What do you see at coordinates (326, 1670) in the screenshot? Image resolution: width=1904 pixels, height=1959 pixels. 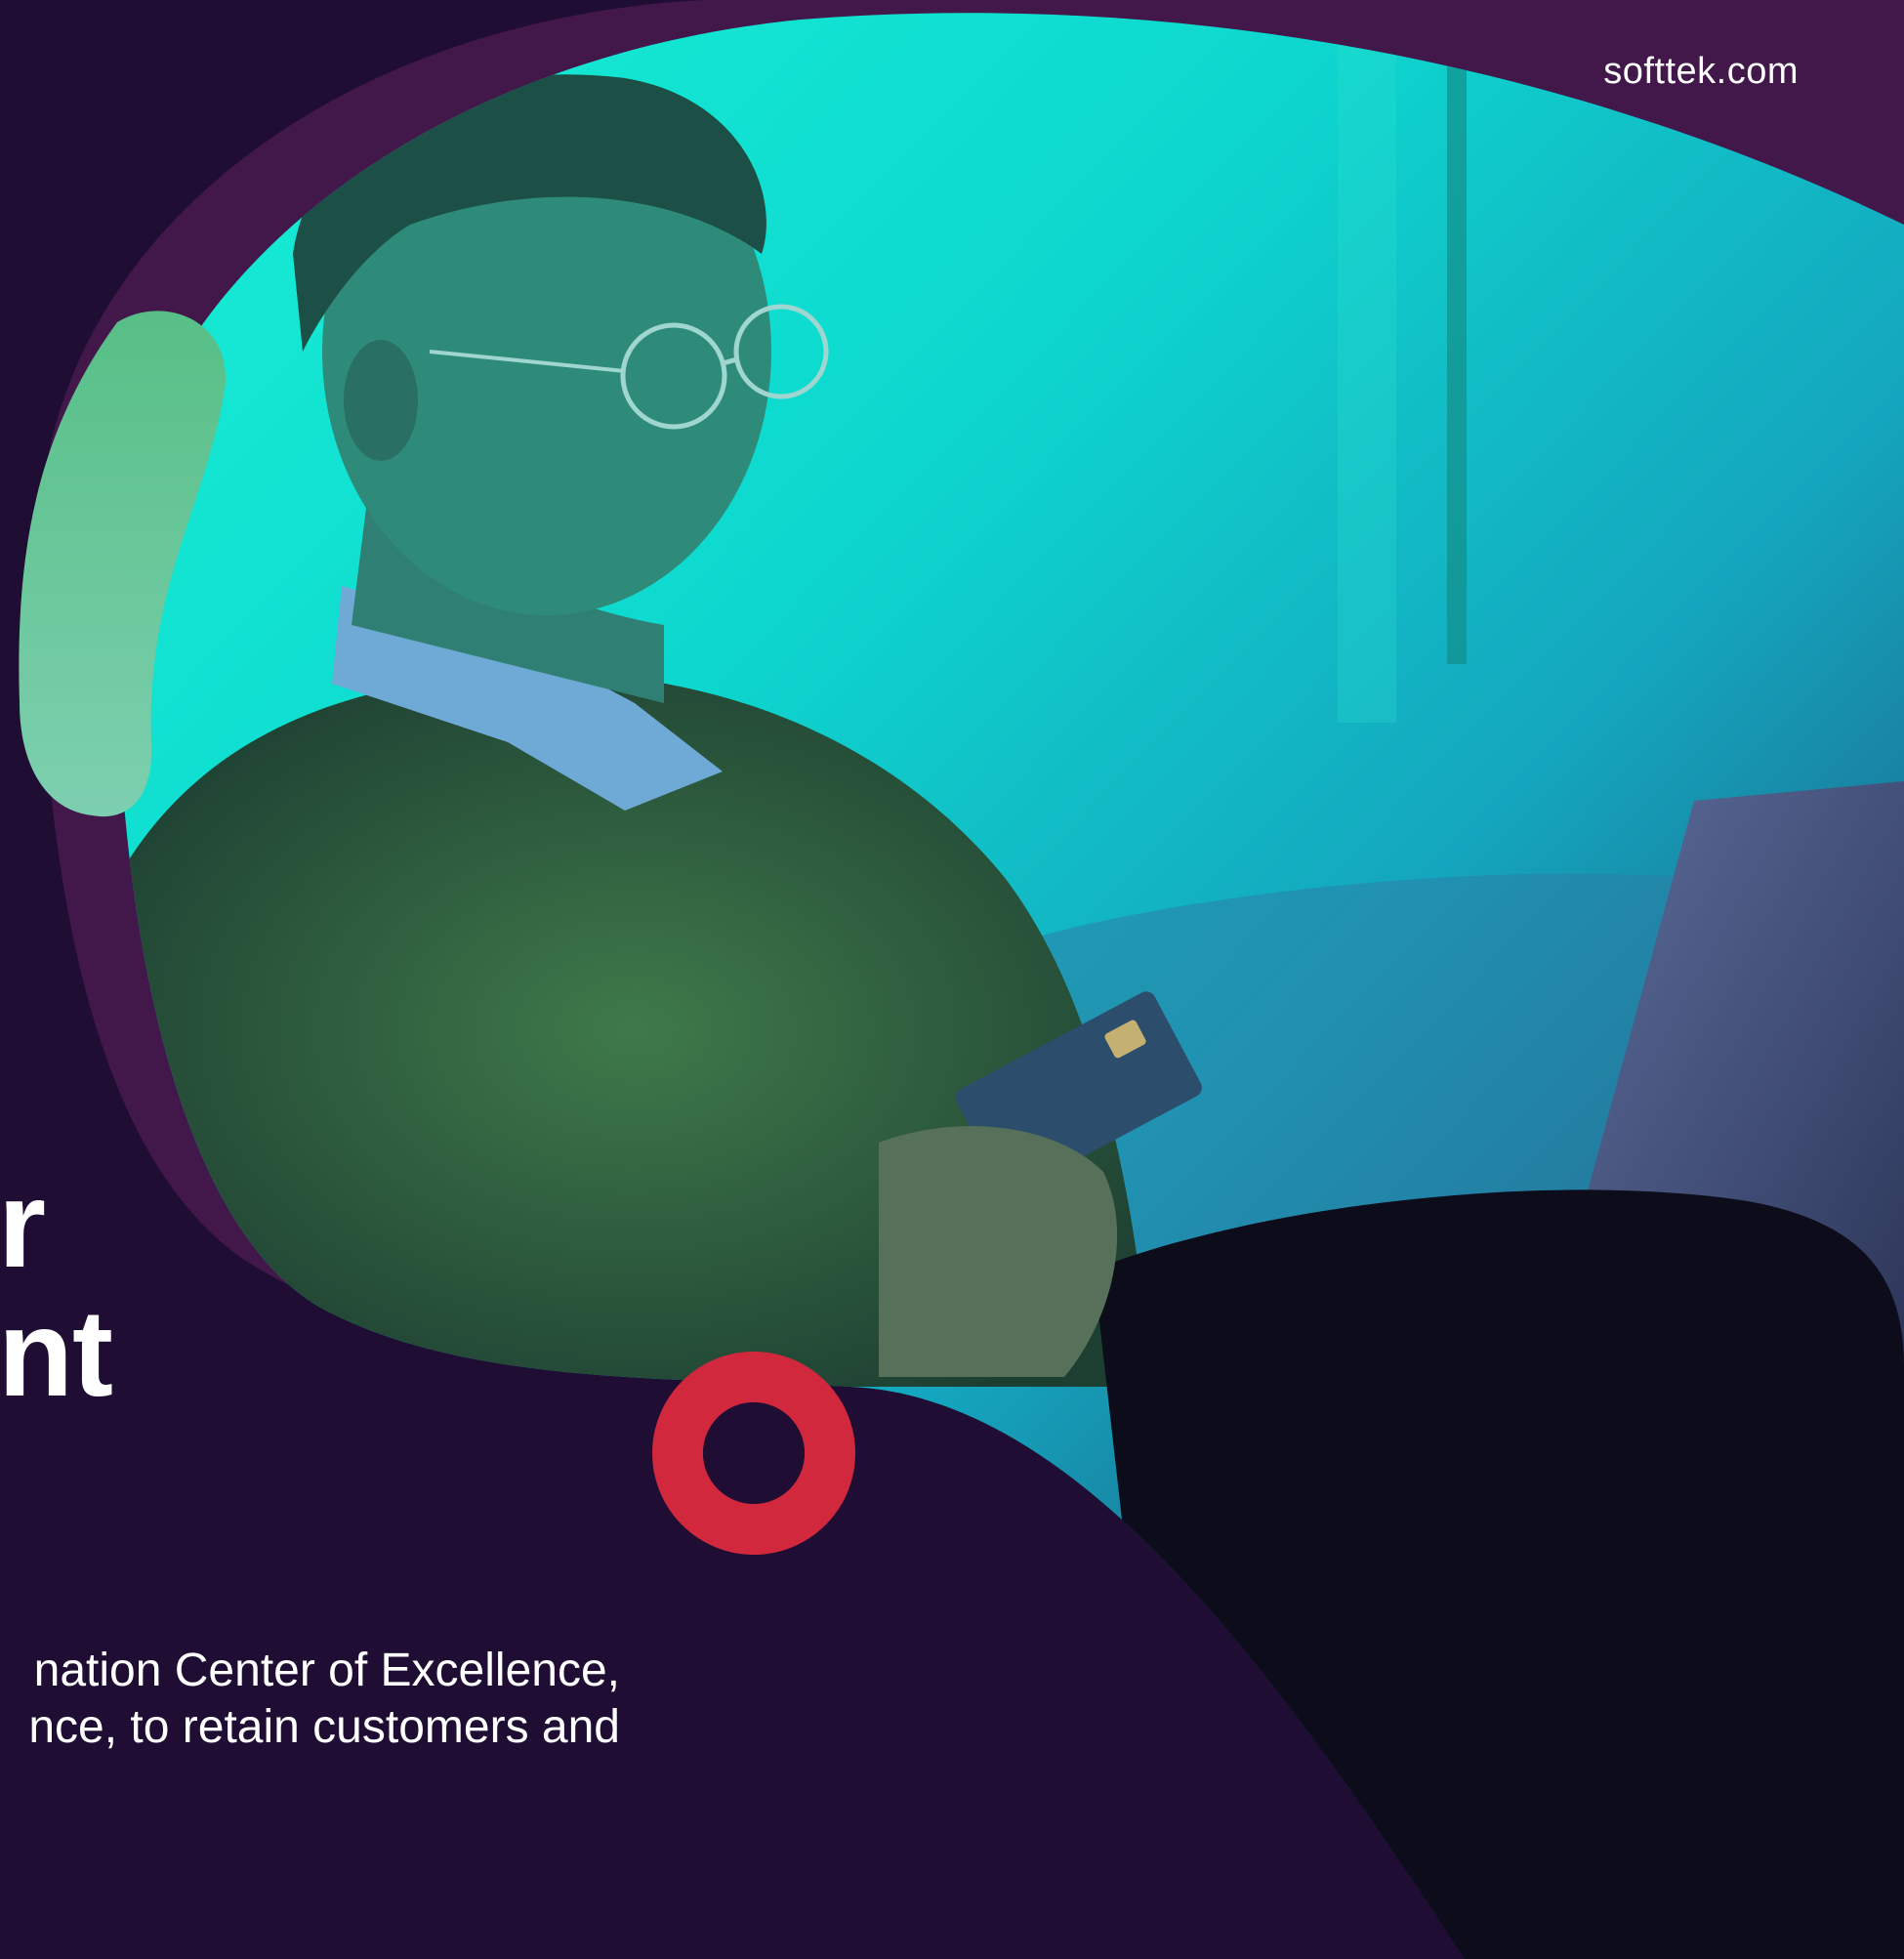 I see `body-copy-line-1: nation Center of Excellence,` at bounding box center [326, 1670].